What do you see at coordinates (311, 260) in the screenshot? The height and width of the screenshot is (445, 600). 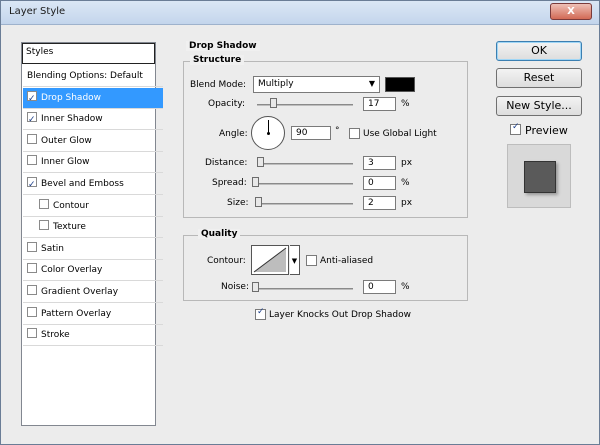 I see `anti-aliased-checkbox` at bounding box center [311, 260].